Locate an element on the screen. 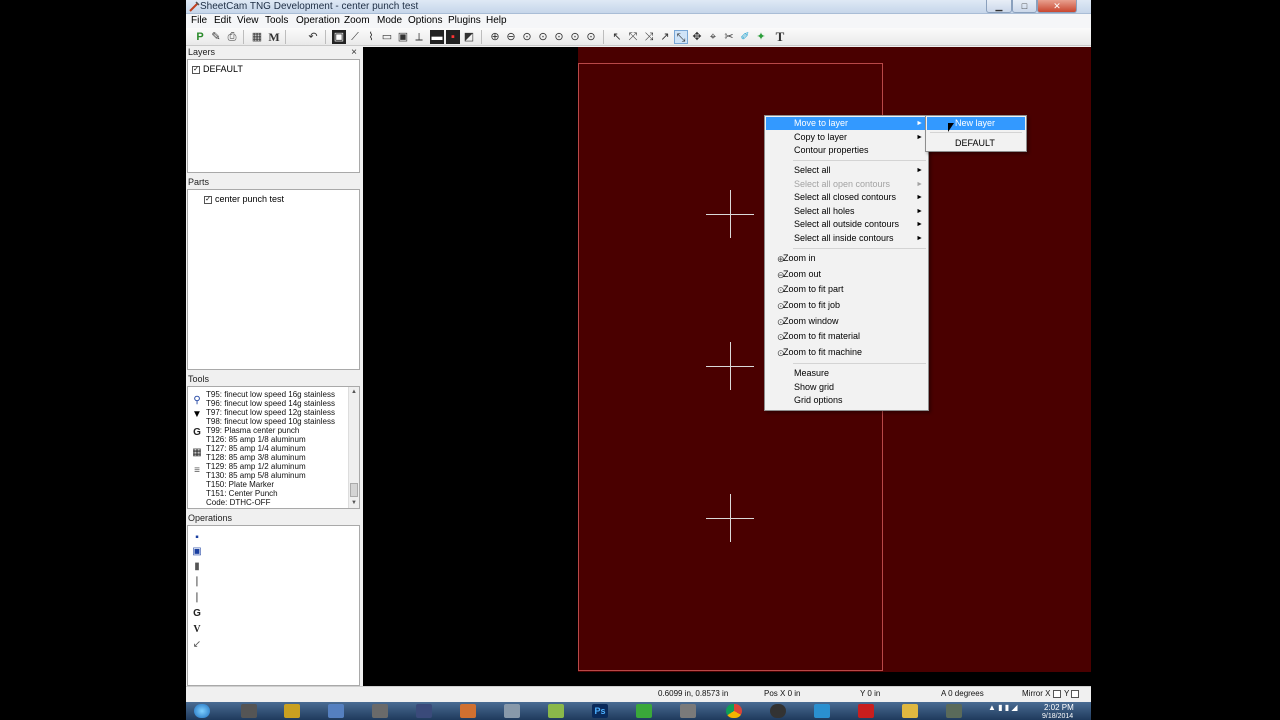  menu-item-show-grid: Show grid is located at coordinates (846, 387).